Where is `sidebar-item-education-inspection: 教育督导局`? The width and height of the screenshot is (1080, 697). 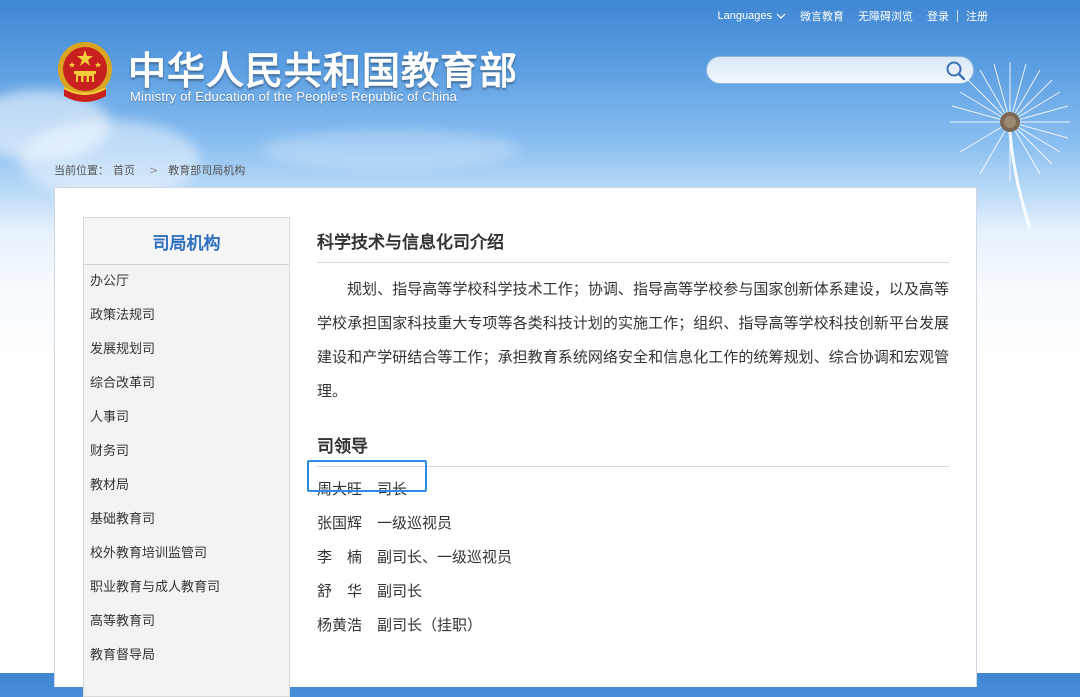
sidebar-item-education-inspection: 教育督导局 is located at coordinates (186, 656).